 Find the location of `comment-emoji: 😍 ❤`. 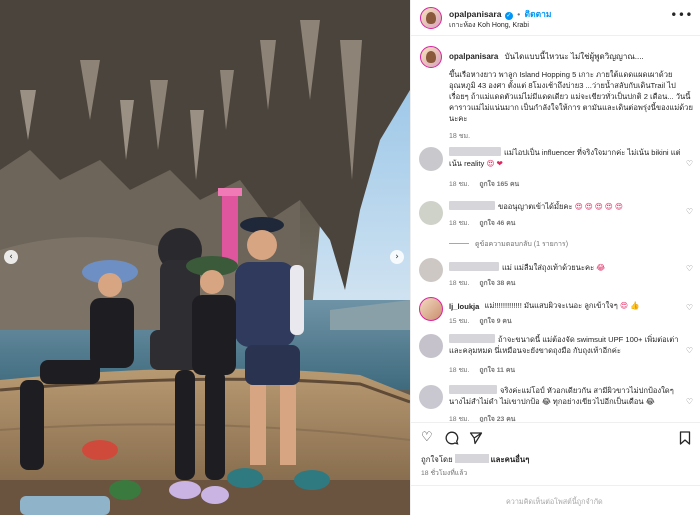

comment-emoji: 😍 ❤ is located at coordinates (494, 163).